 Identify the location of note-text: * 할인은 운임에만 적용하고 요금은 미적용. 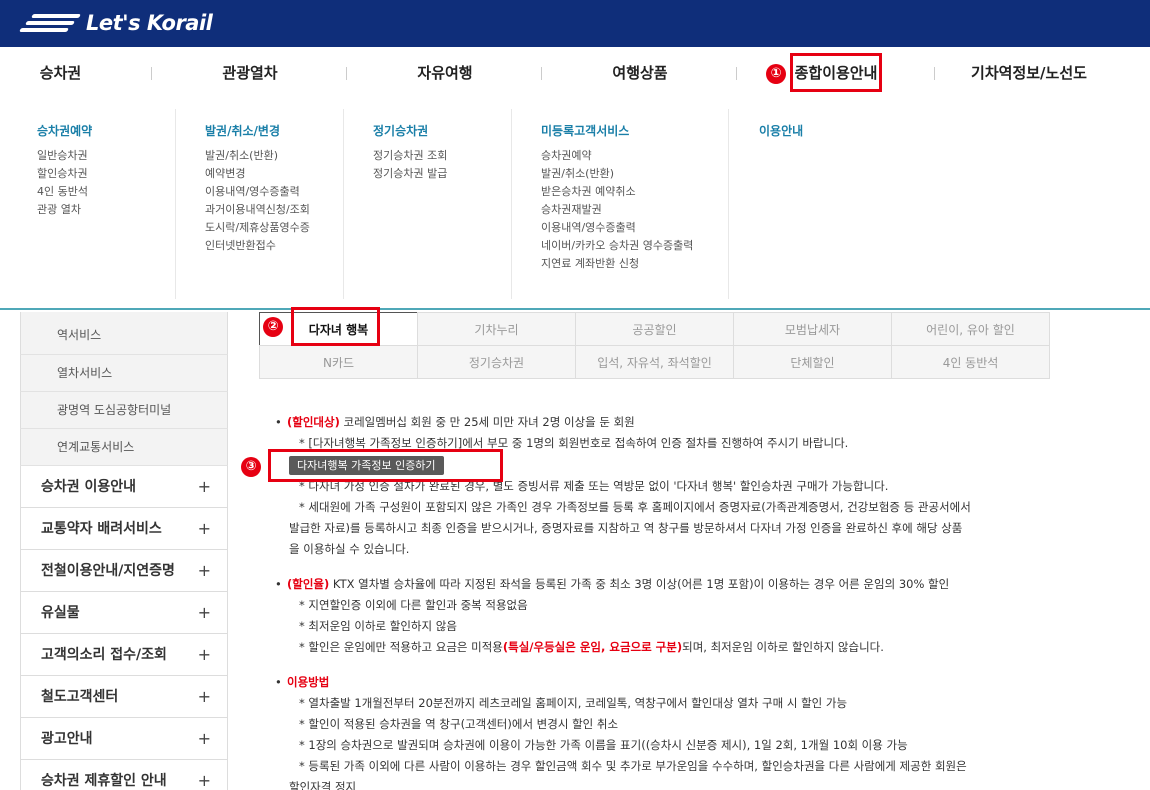
(401, 647).